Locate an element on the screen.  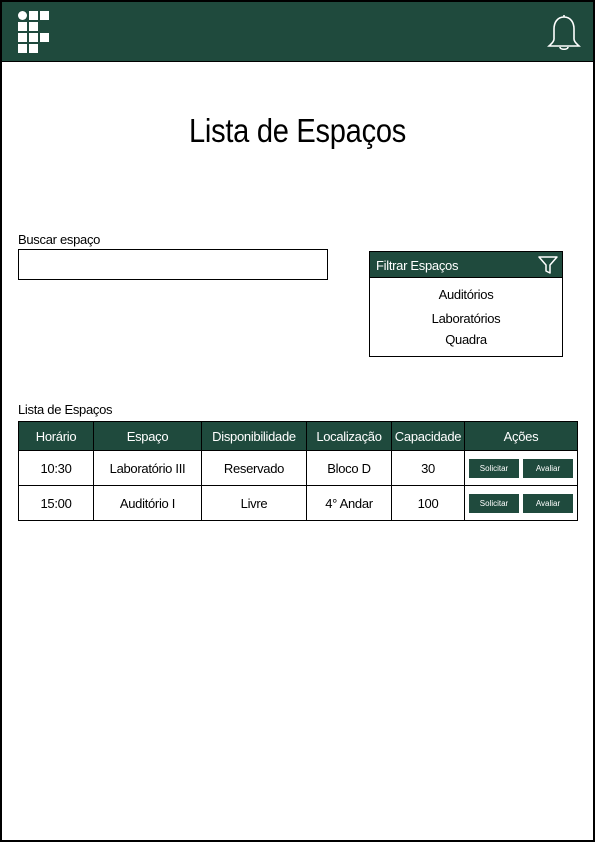
filter-option-quadra: Quadra is located at coordinates (466, 339).